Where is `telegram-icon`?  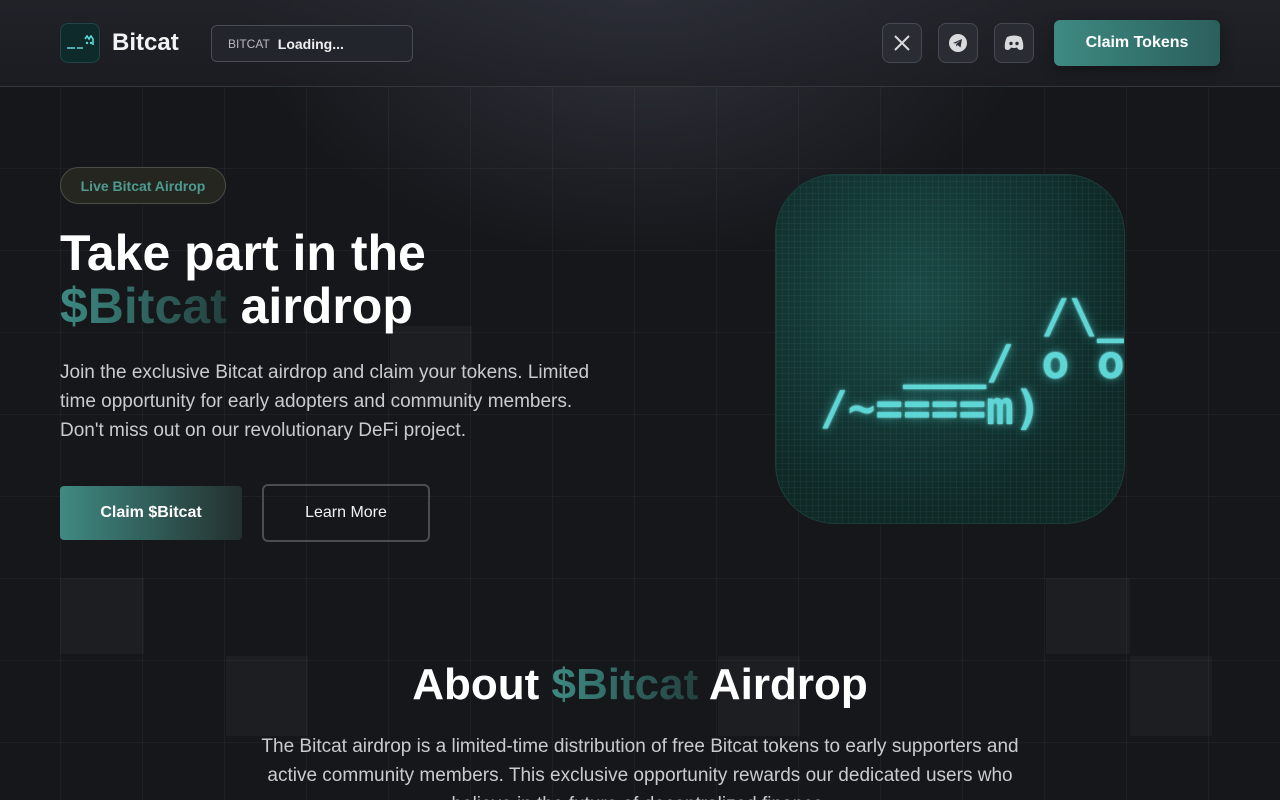
telegram-icon is located at coordinates (958, 43).